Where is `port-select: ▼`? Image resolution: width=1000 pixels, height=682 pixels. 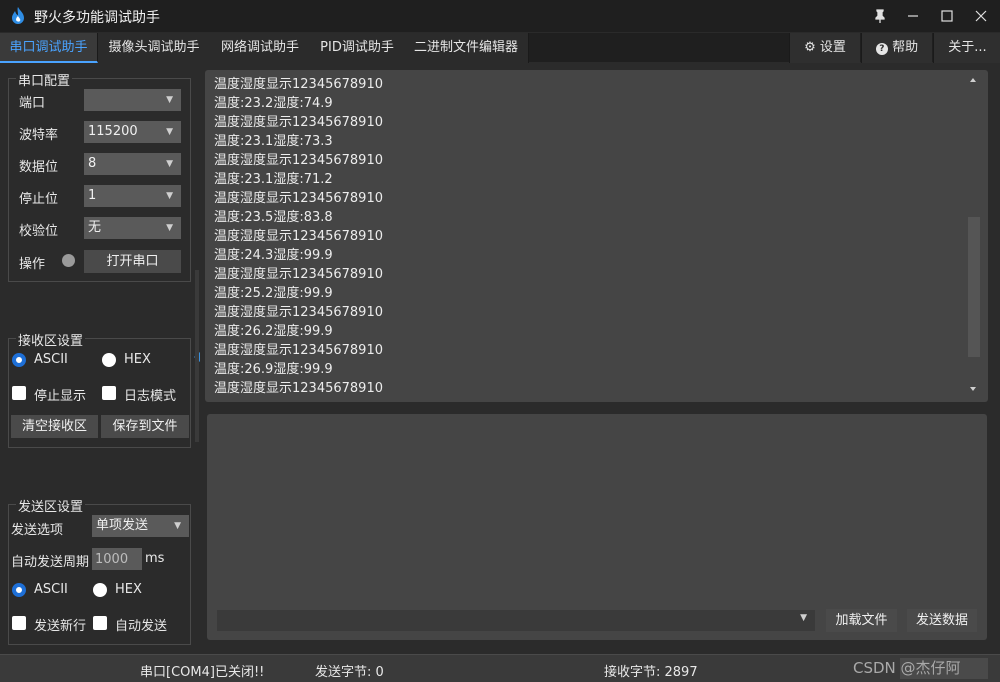
port-select: ▼ is located at coordinates (132, 100).